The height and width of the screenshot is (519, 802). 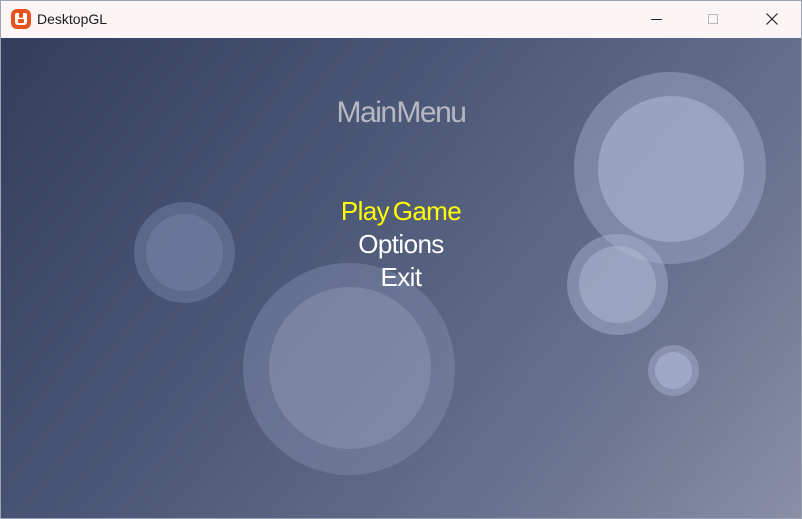 What do you see at coordinates (21, 19) in the screenshot?
I see `monogame-logo-icon` at bounding box center [21, 19].